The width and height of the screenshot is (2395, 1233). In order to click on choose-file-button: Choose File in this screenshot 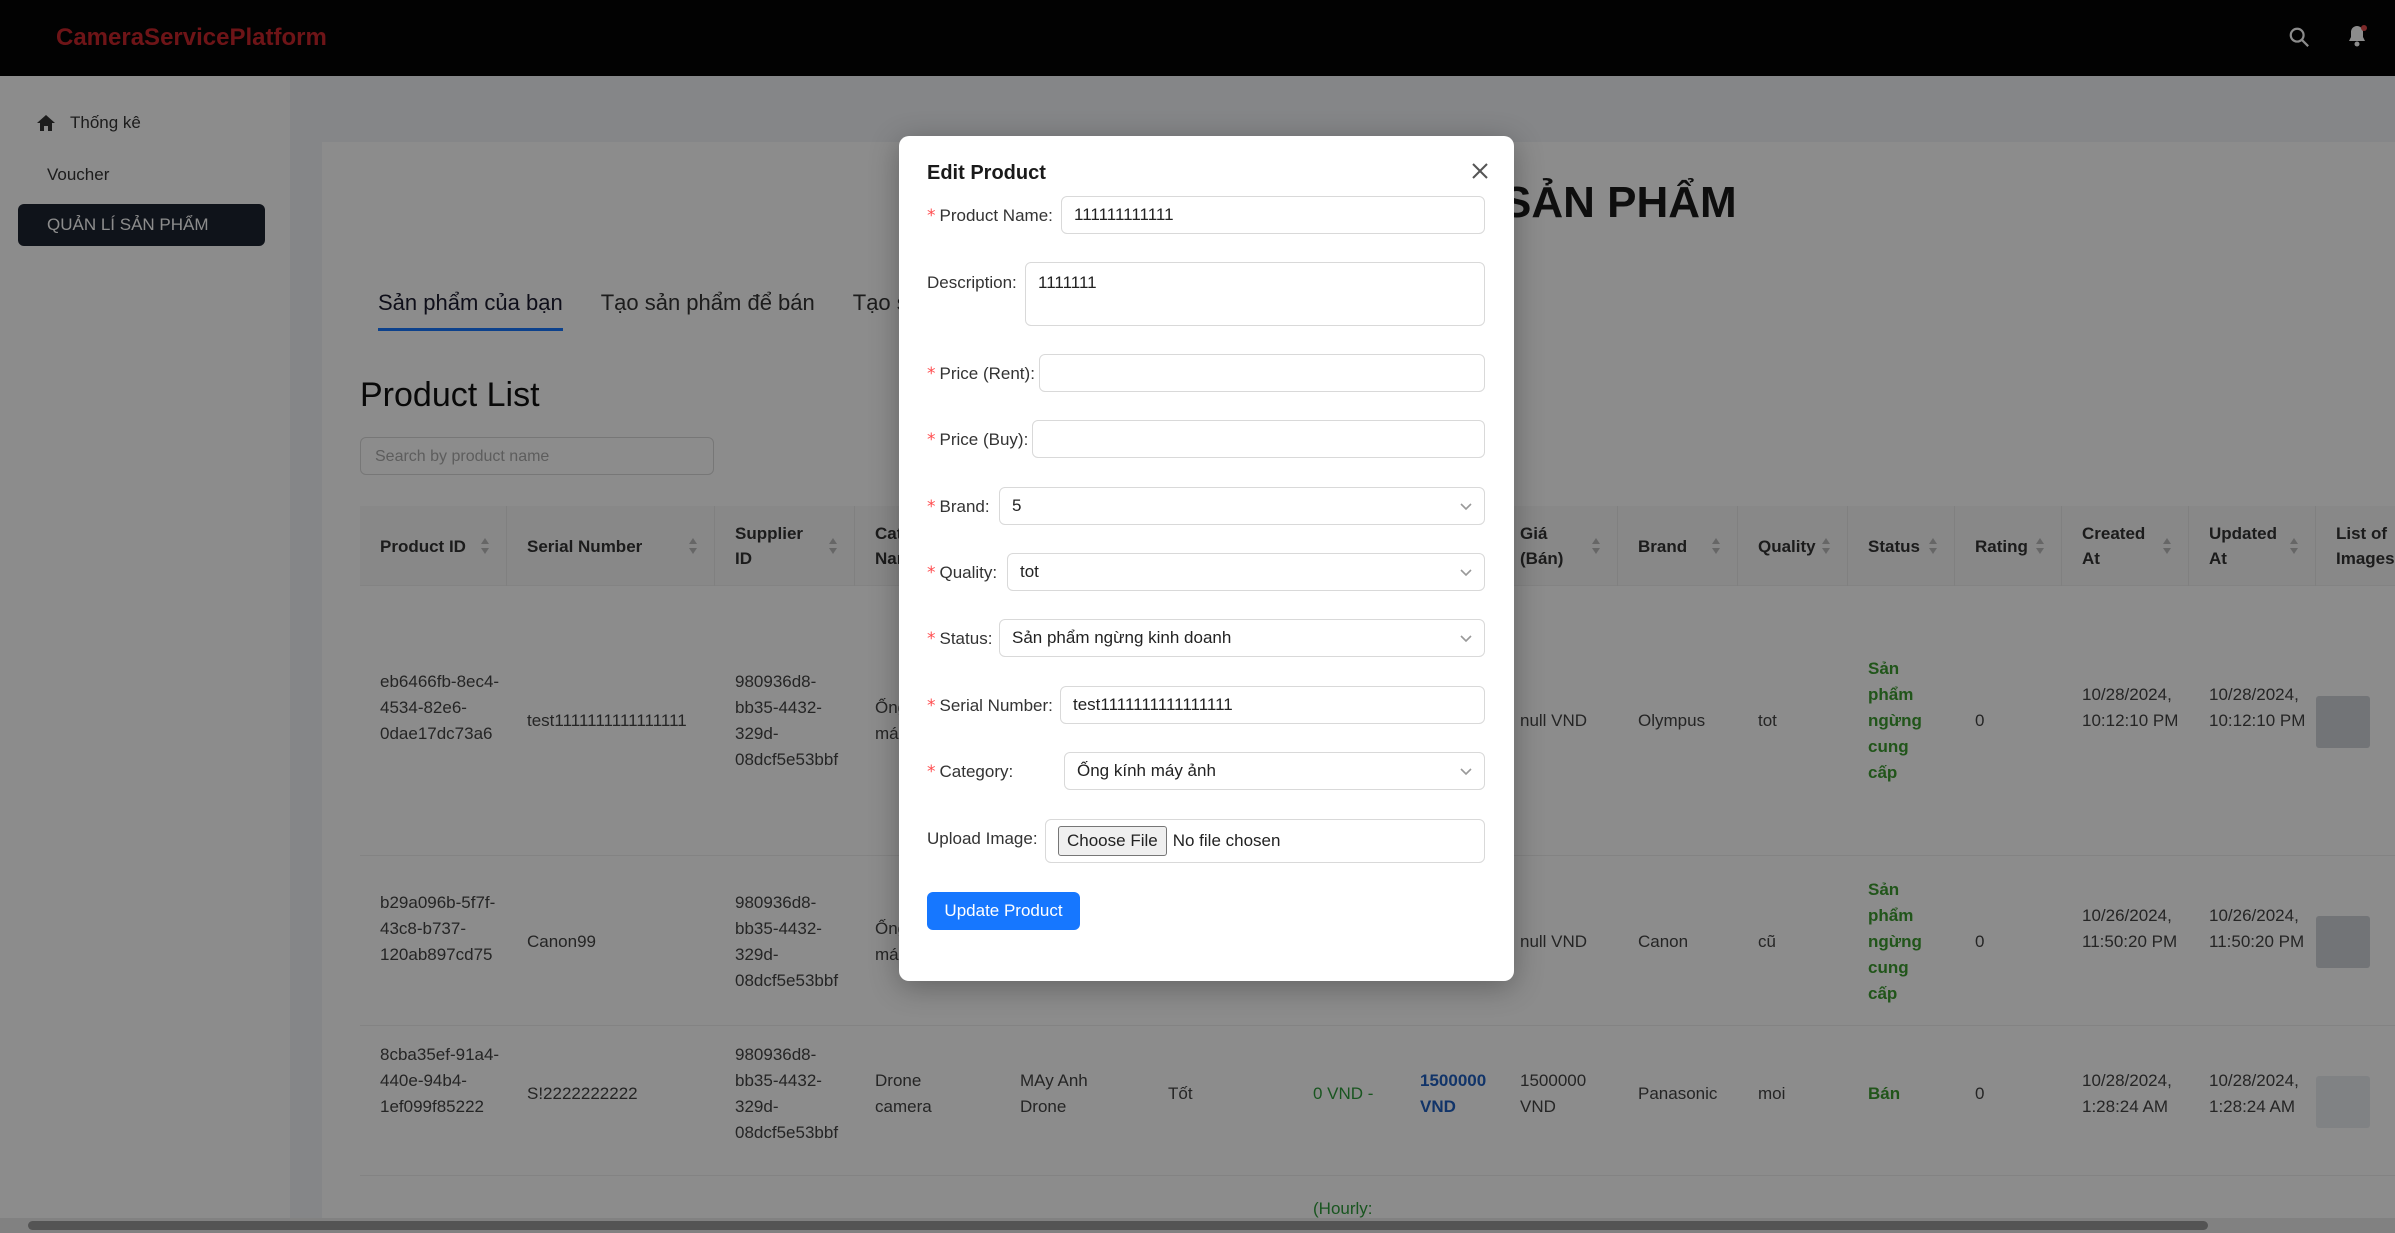, I will do `click(1112, 841)`.